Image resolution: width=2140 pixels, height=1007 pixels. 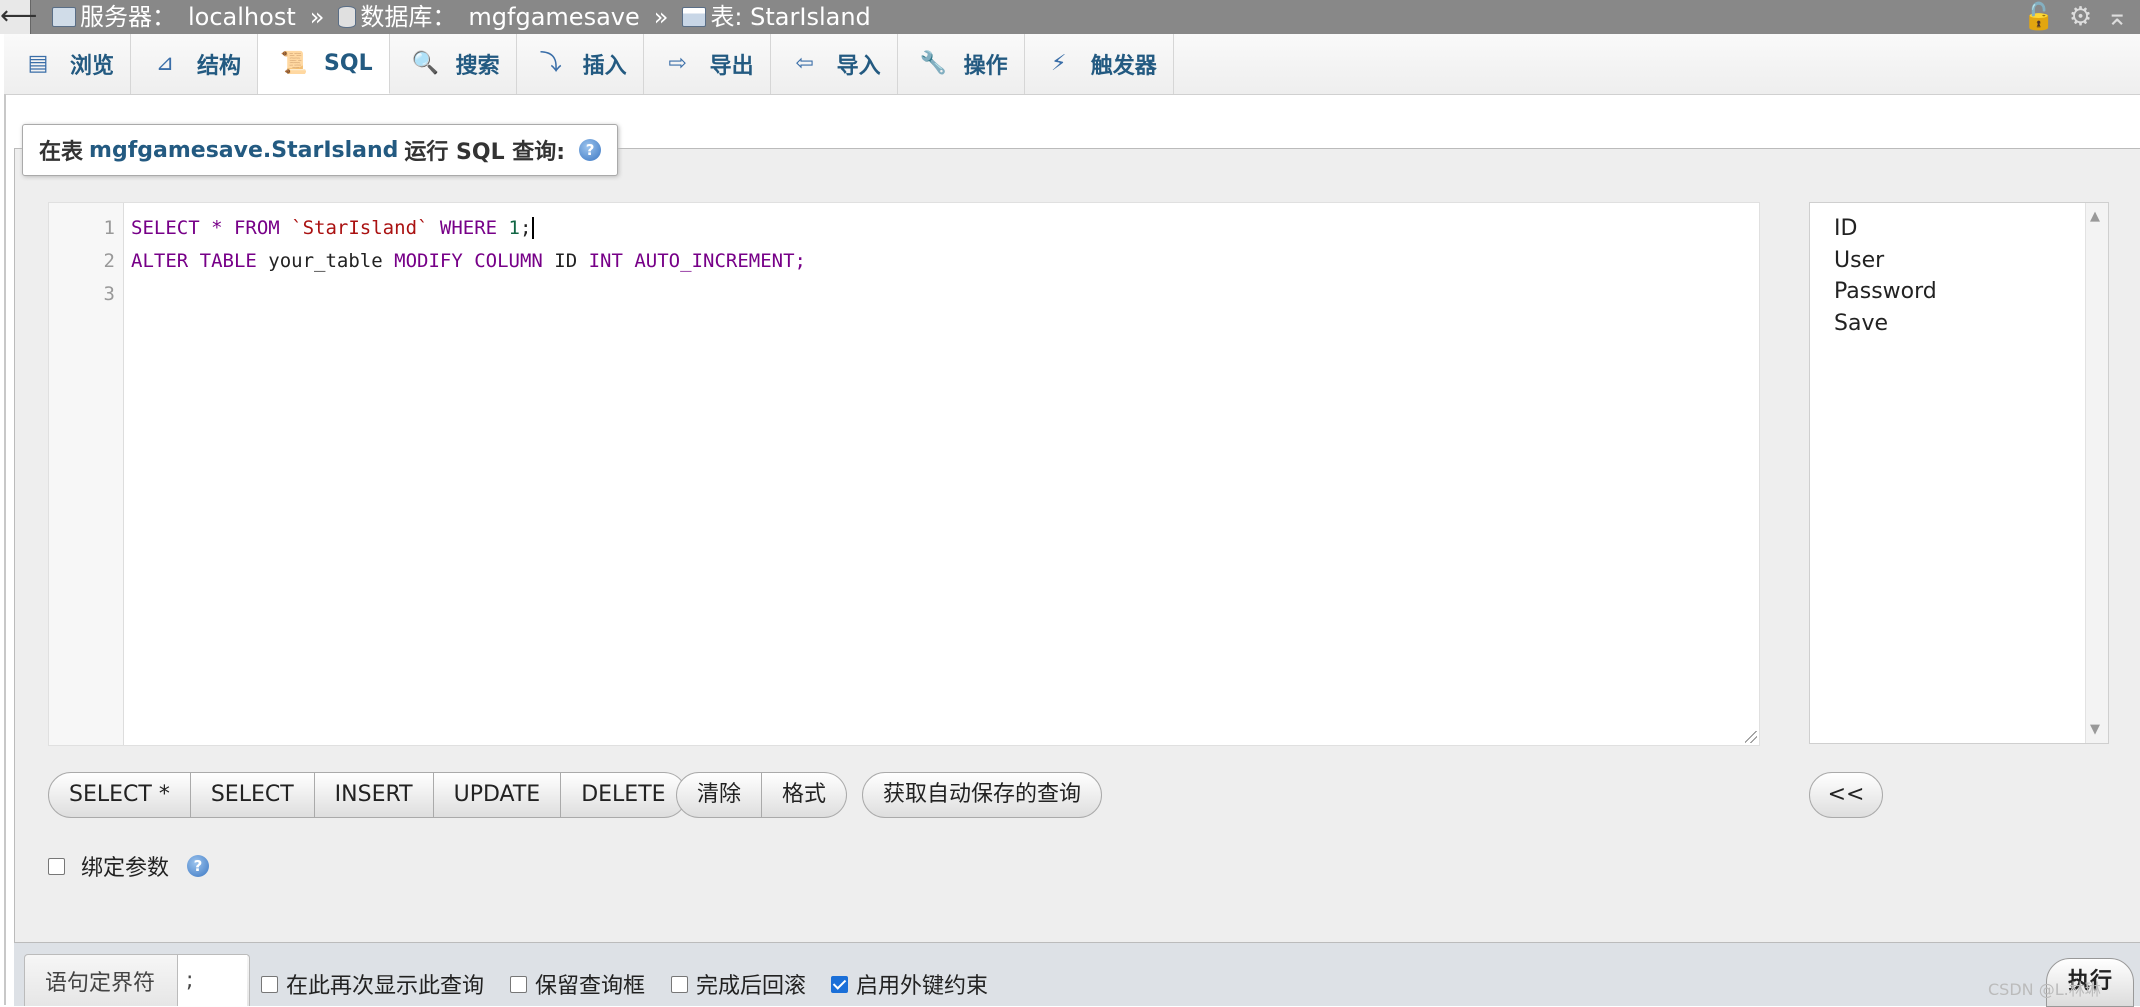 I want to click on watermark: CSDN @L.林琳, so click(x=2044, y=989).